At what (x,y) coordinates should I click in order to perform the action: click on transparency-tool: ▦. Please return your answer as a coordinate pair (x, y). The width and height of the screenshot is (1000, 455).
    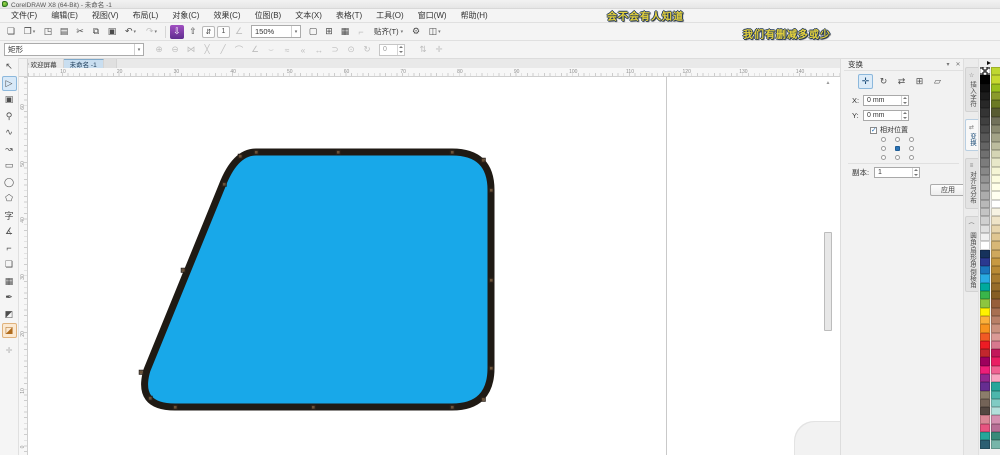
    Looking at the image, I should click on (9, 281).